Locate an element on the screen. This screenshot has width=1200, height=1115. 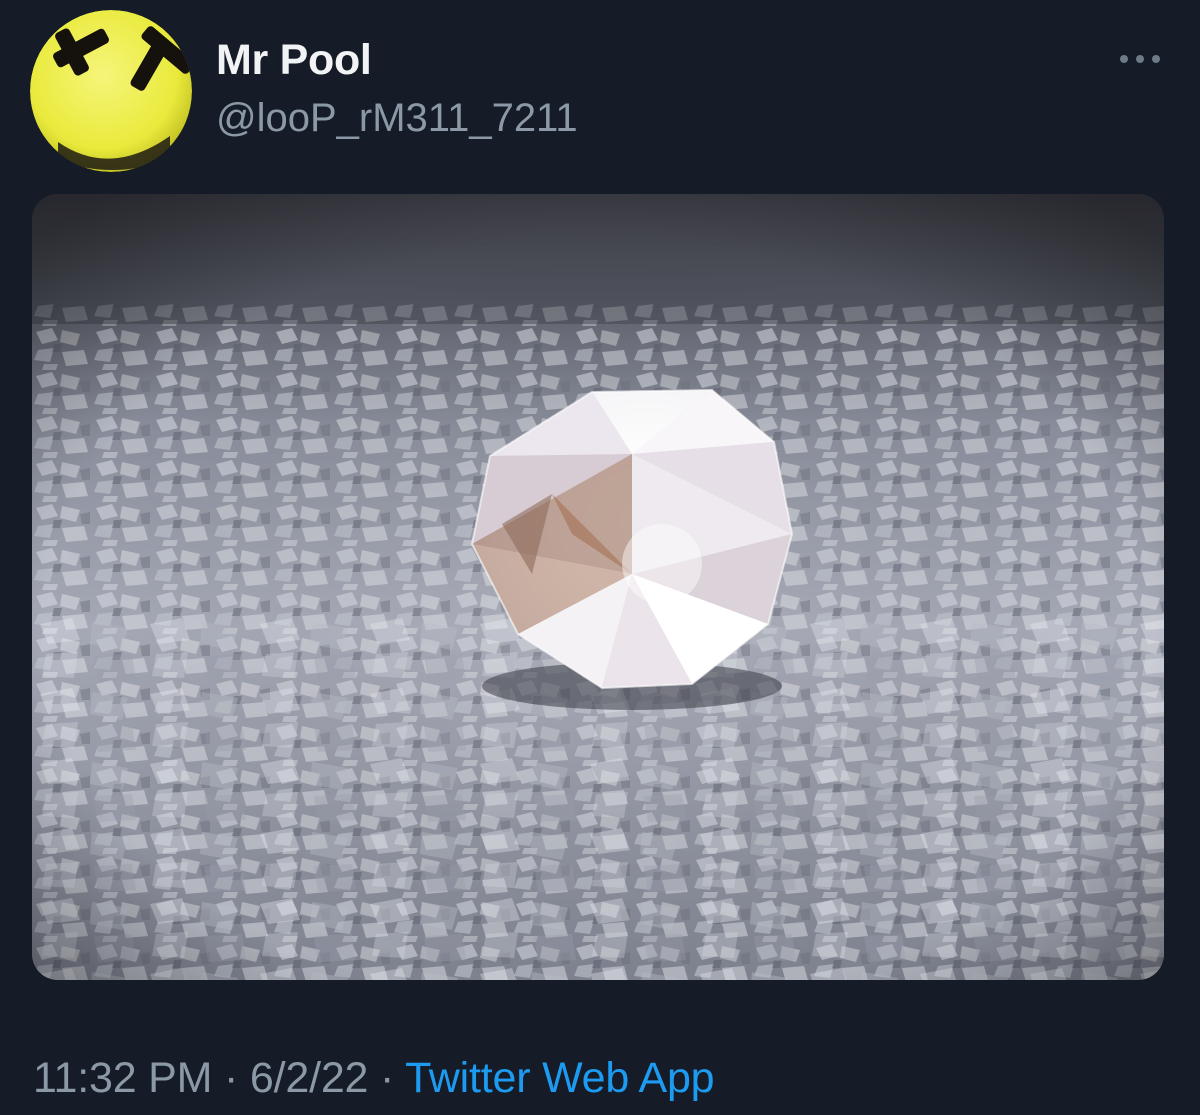
more-dots-icon is located at coordinates (1140, 59).